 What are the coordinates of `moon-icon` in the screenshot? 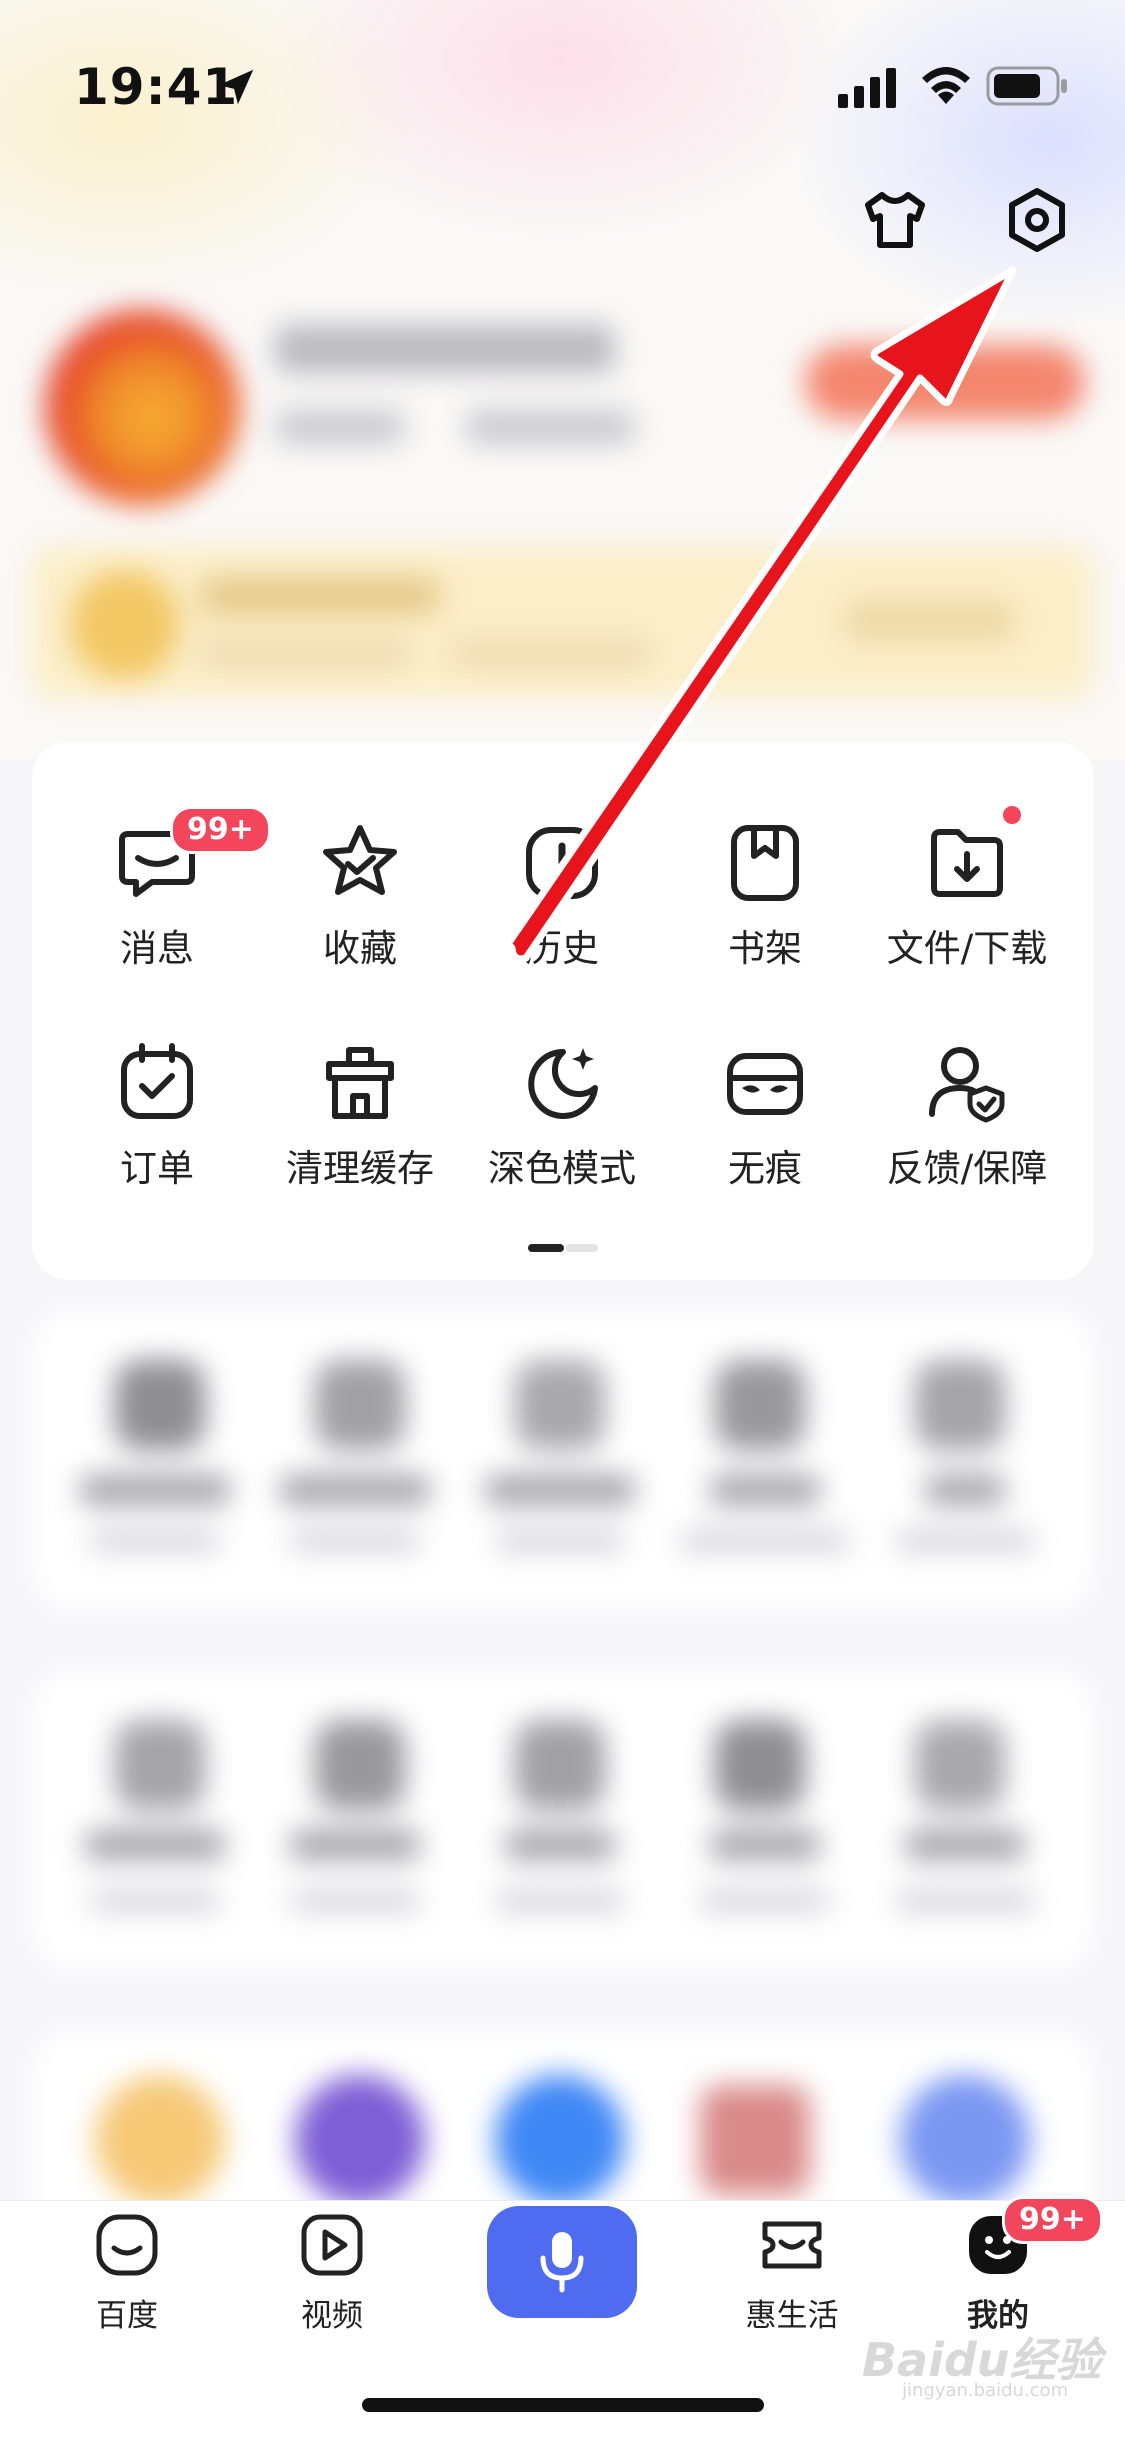 It's located at (563, 1083).